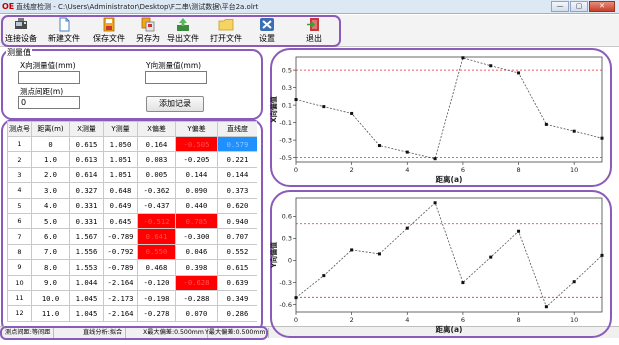 This screenshot has height=345, width=619. What do you see at coordinates (273, 255) in the screenshot?
I see `y-axis-label: Y向偏值` at bounding box center [273, 255].